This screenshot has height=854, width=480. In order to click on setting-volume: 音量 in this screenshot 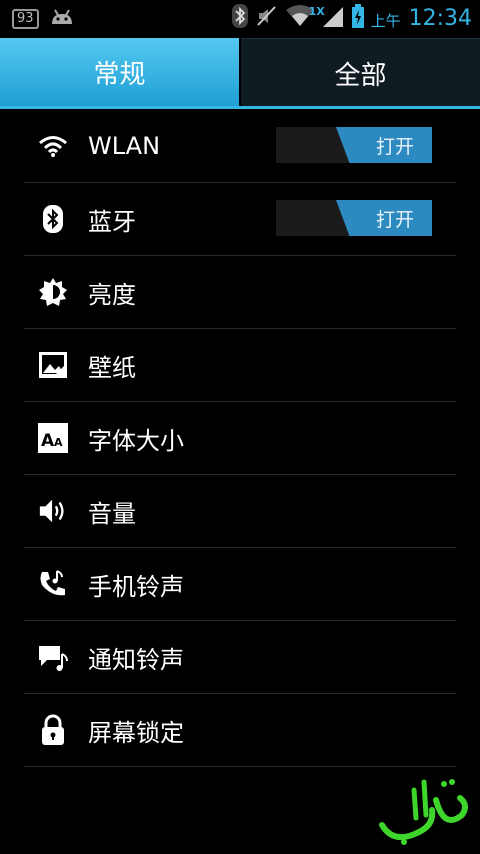, I will do `click(240, 511)`.